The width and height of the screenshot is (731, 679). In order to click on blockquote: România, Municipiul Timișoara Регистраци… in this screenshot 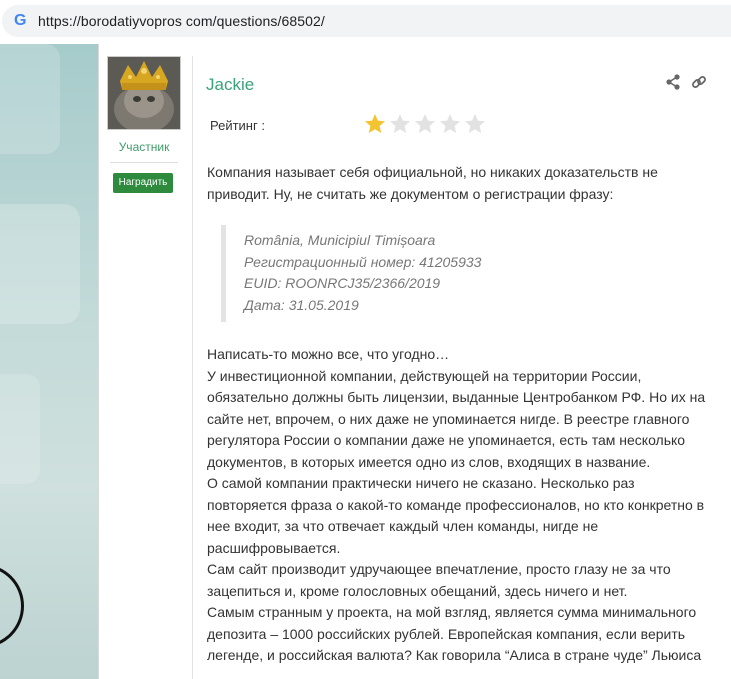, I will do `click(466, 273)`.